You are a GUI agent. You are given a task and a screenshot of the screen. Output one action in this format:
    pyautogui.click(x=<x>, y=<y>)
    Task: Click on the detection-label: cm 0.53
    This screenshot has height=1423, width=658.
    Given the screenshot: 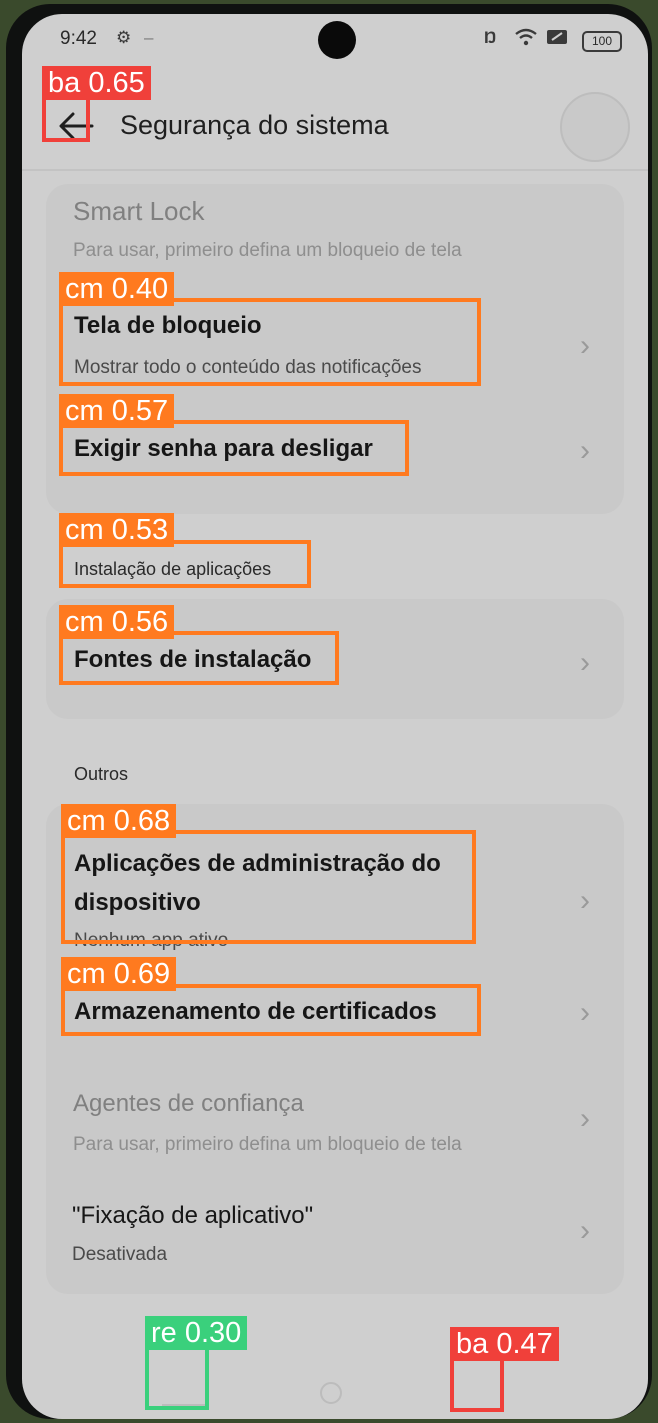 What is the action you would take?
    pyautogui.click(x=117, y=530)
    